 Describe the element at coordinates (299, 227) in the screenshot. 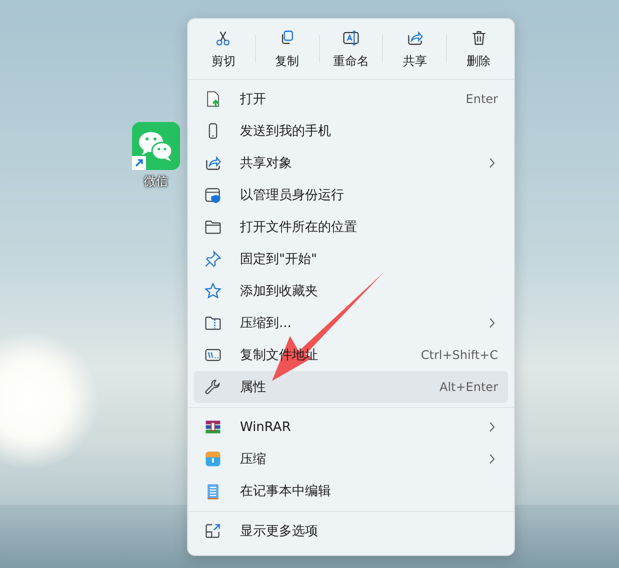

I see `menu-item-label: 打开文件所在的位置` at that location.